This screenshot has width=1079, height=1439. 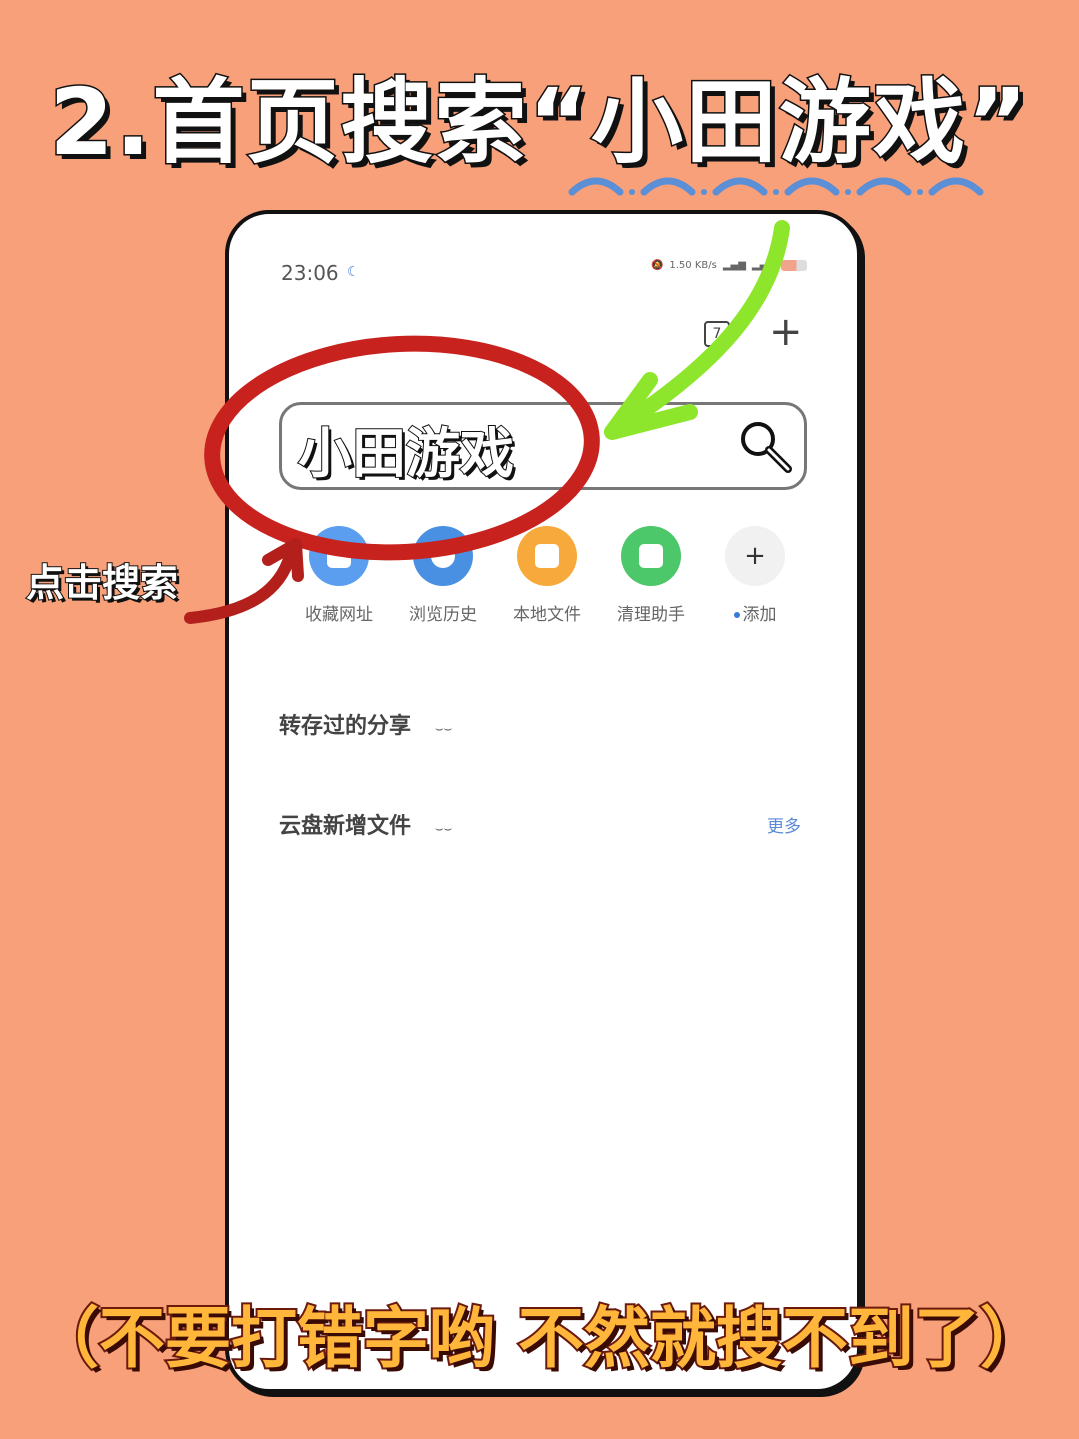 I want to click on shortcut-label: 添加, so click(x=759, y=615).